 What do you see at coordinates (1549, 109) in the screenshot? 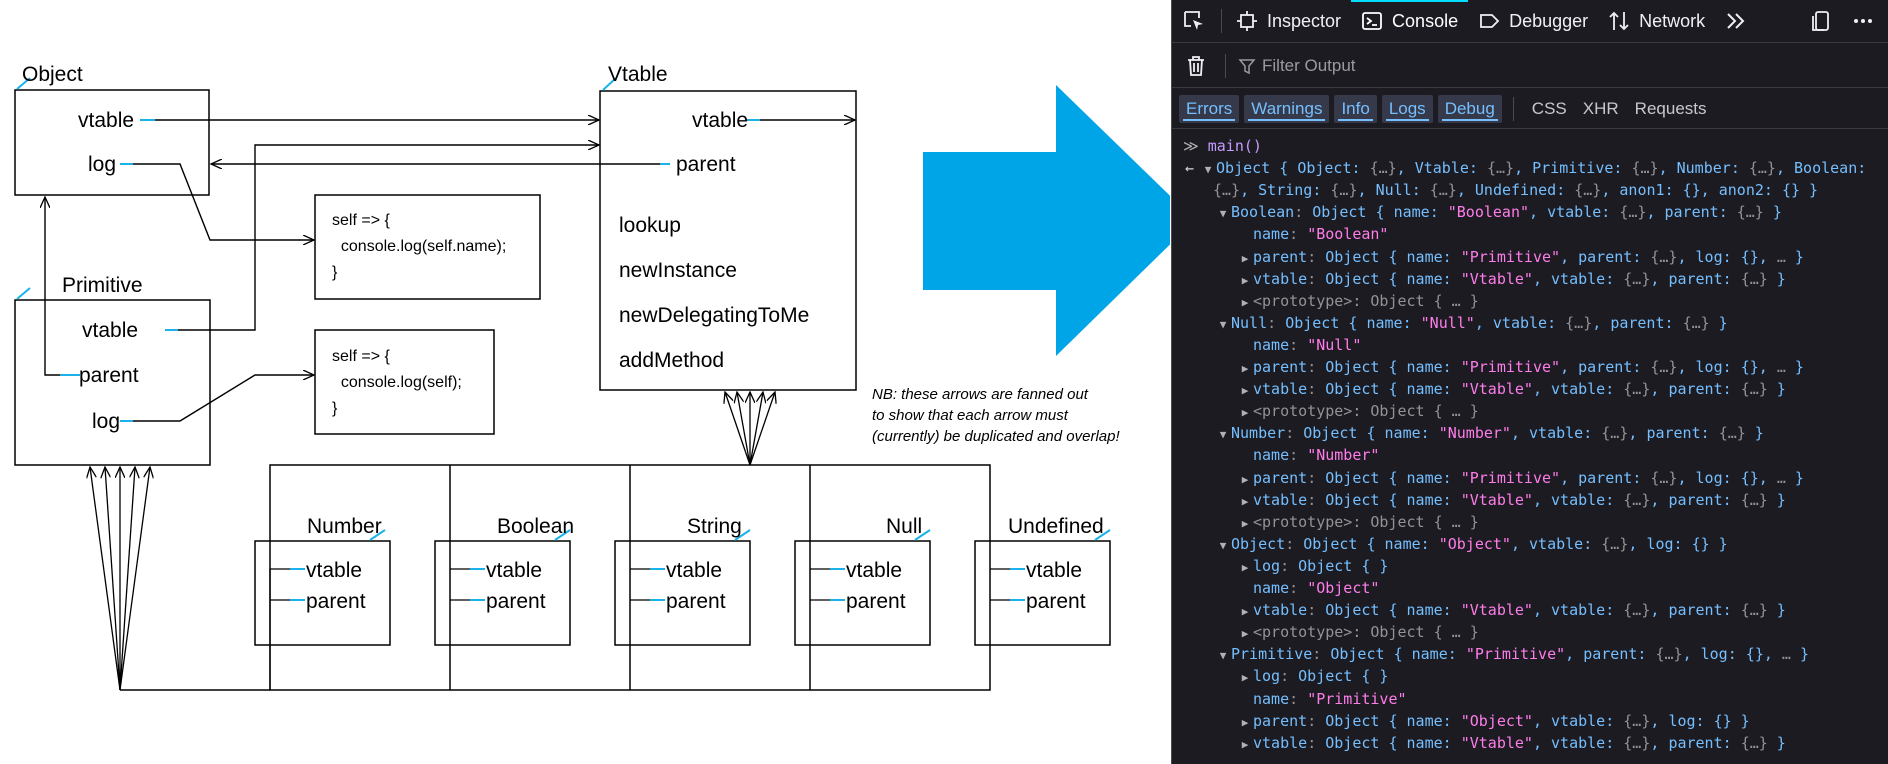
I see `filter-css-button: CSS` at bounding box center [1549, 109].